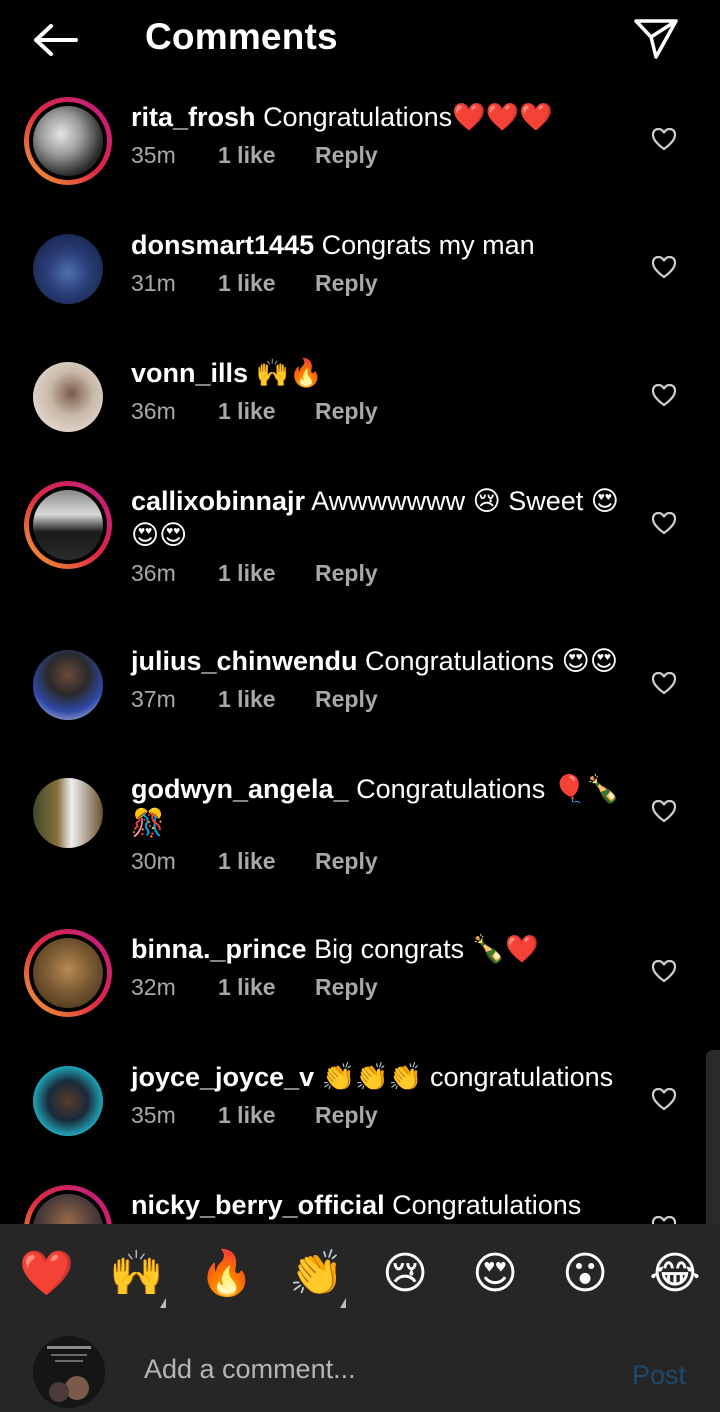  What do you see at coordinates (495, 1274) in the screenshot?
I see `emoji-heart-eyes-button: 😍` at bounding box center [495, 1274].